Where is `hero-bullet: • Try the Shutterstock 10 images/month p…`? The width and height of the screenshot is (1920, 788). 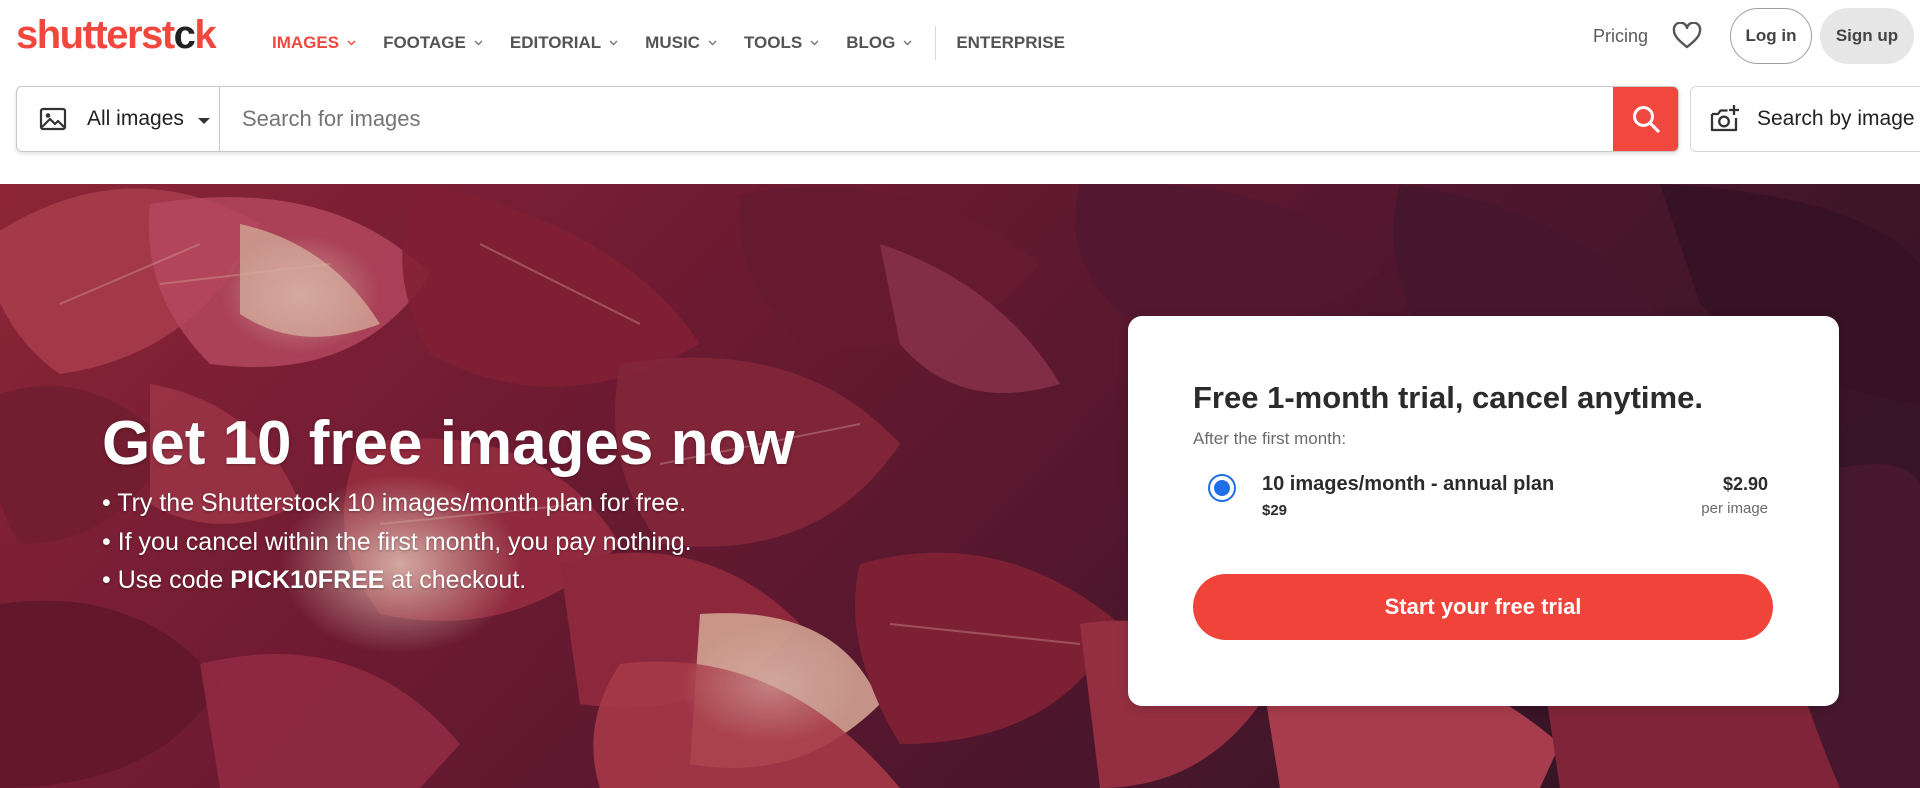
hero-bullet: • Try the Shutterstock 10 images/month p… is located at coordinates (394, 503).